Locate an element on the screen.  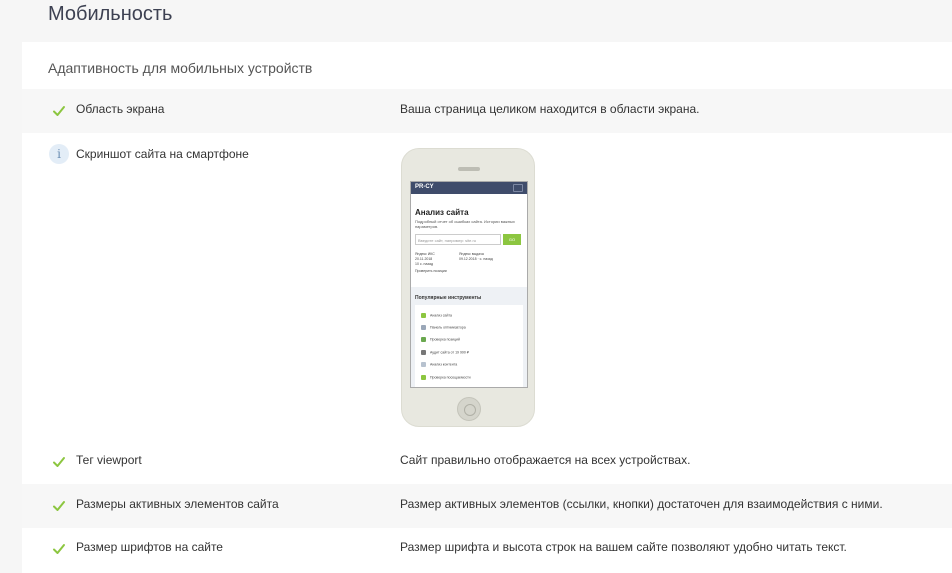
tool-item: Анализ контента is located at coordinates (439, 364).